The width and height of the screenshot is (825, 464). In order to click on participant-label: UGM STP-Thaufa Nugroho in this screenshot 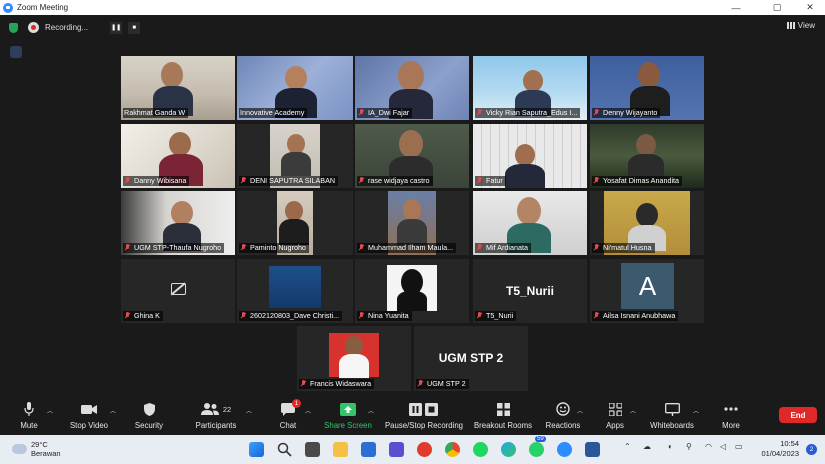, I will do `click(174, 248)`.